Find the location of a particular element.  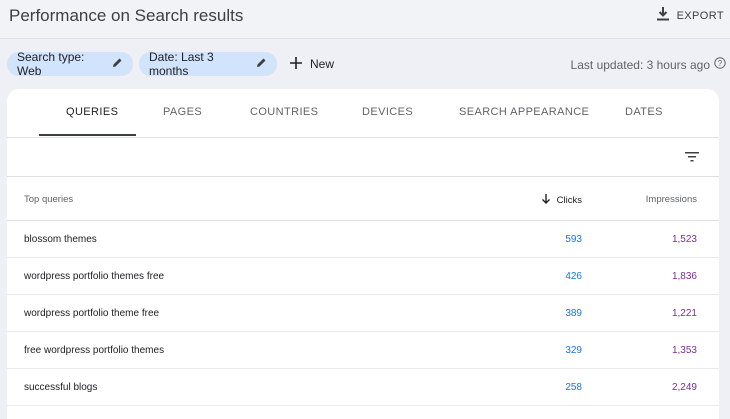

query-cell: wordpress portfolio theme free is located at coordinates (92, 313).